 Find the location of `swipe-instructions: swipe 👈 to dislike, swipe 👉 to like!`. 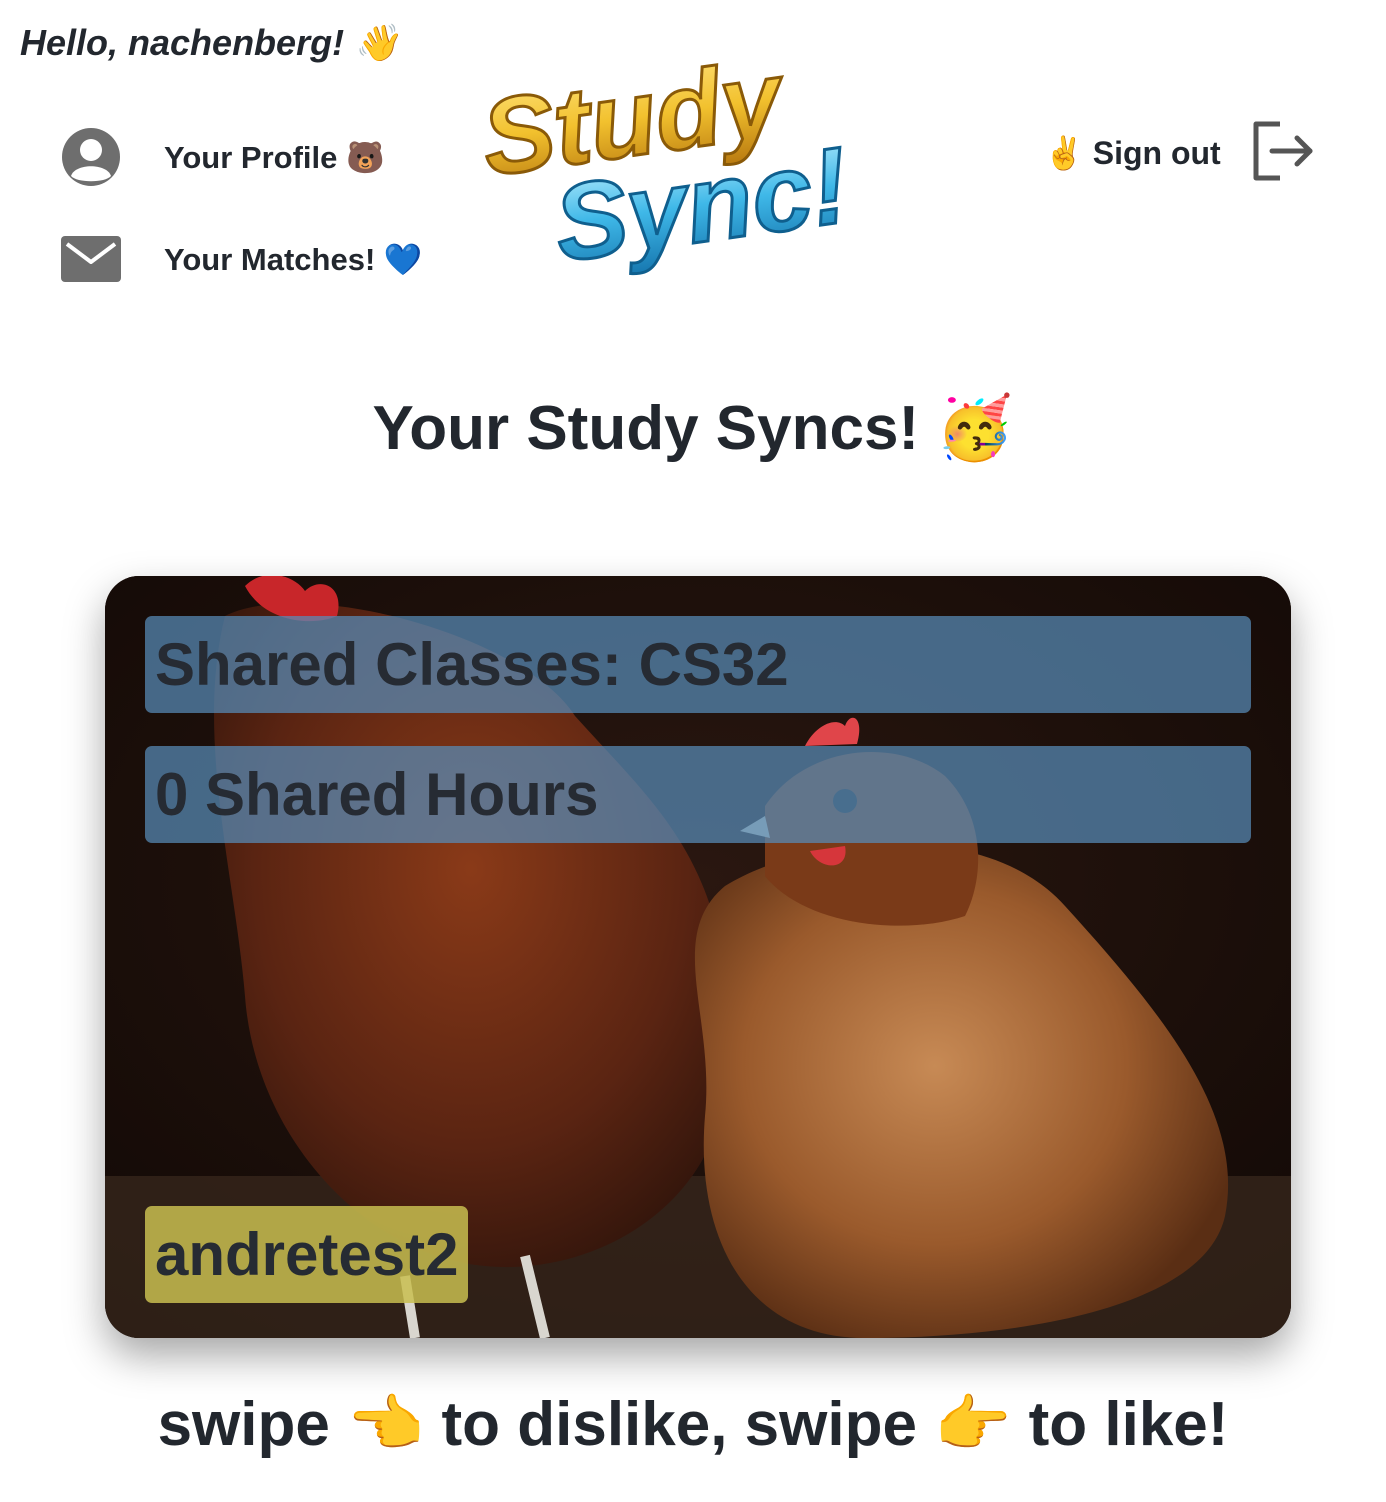

swipe-instructions: swipe 👈 to dislike, swipe 👉 to like! is located at coordinates (693, 1424).